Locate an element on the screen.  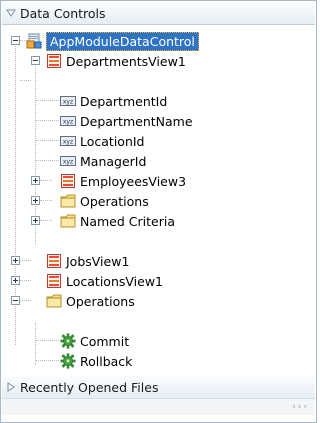
root-operations-label: Operations is located at coordinates (100, 301).